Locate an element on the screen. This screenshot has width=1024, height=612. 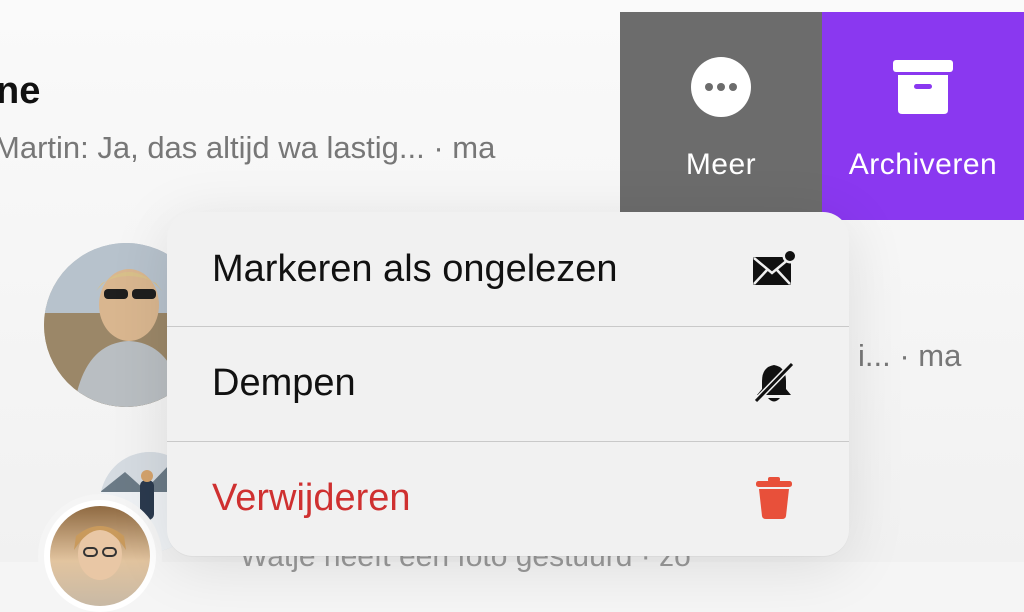
menu-item-label: Verwijderen is located at coordinates (311, 497).